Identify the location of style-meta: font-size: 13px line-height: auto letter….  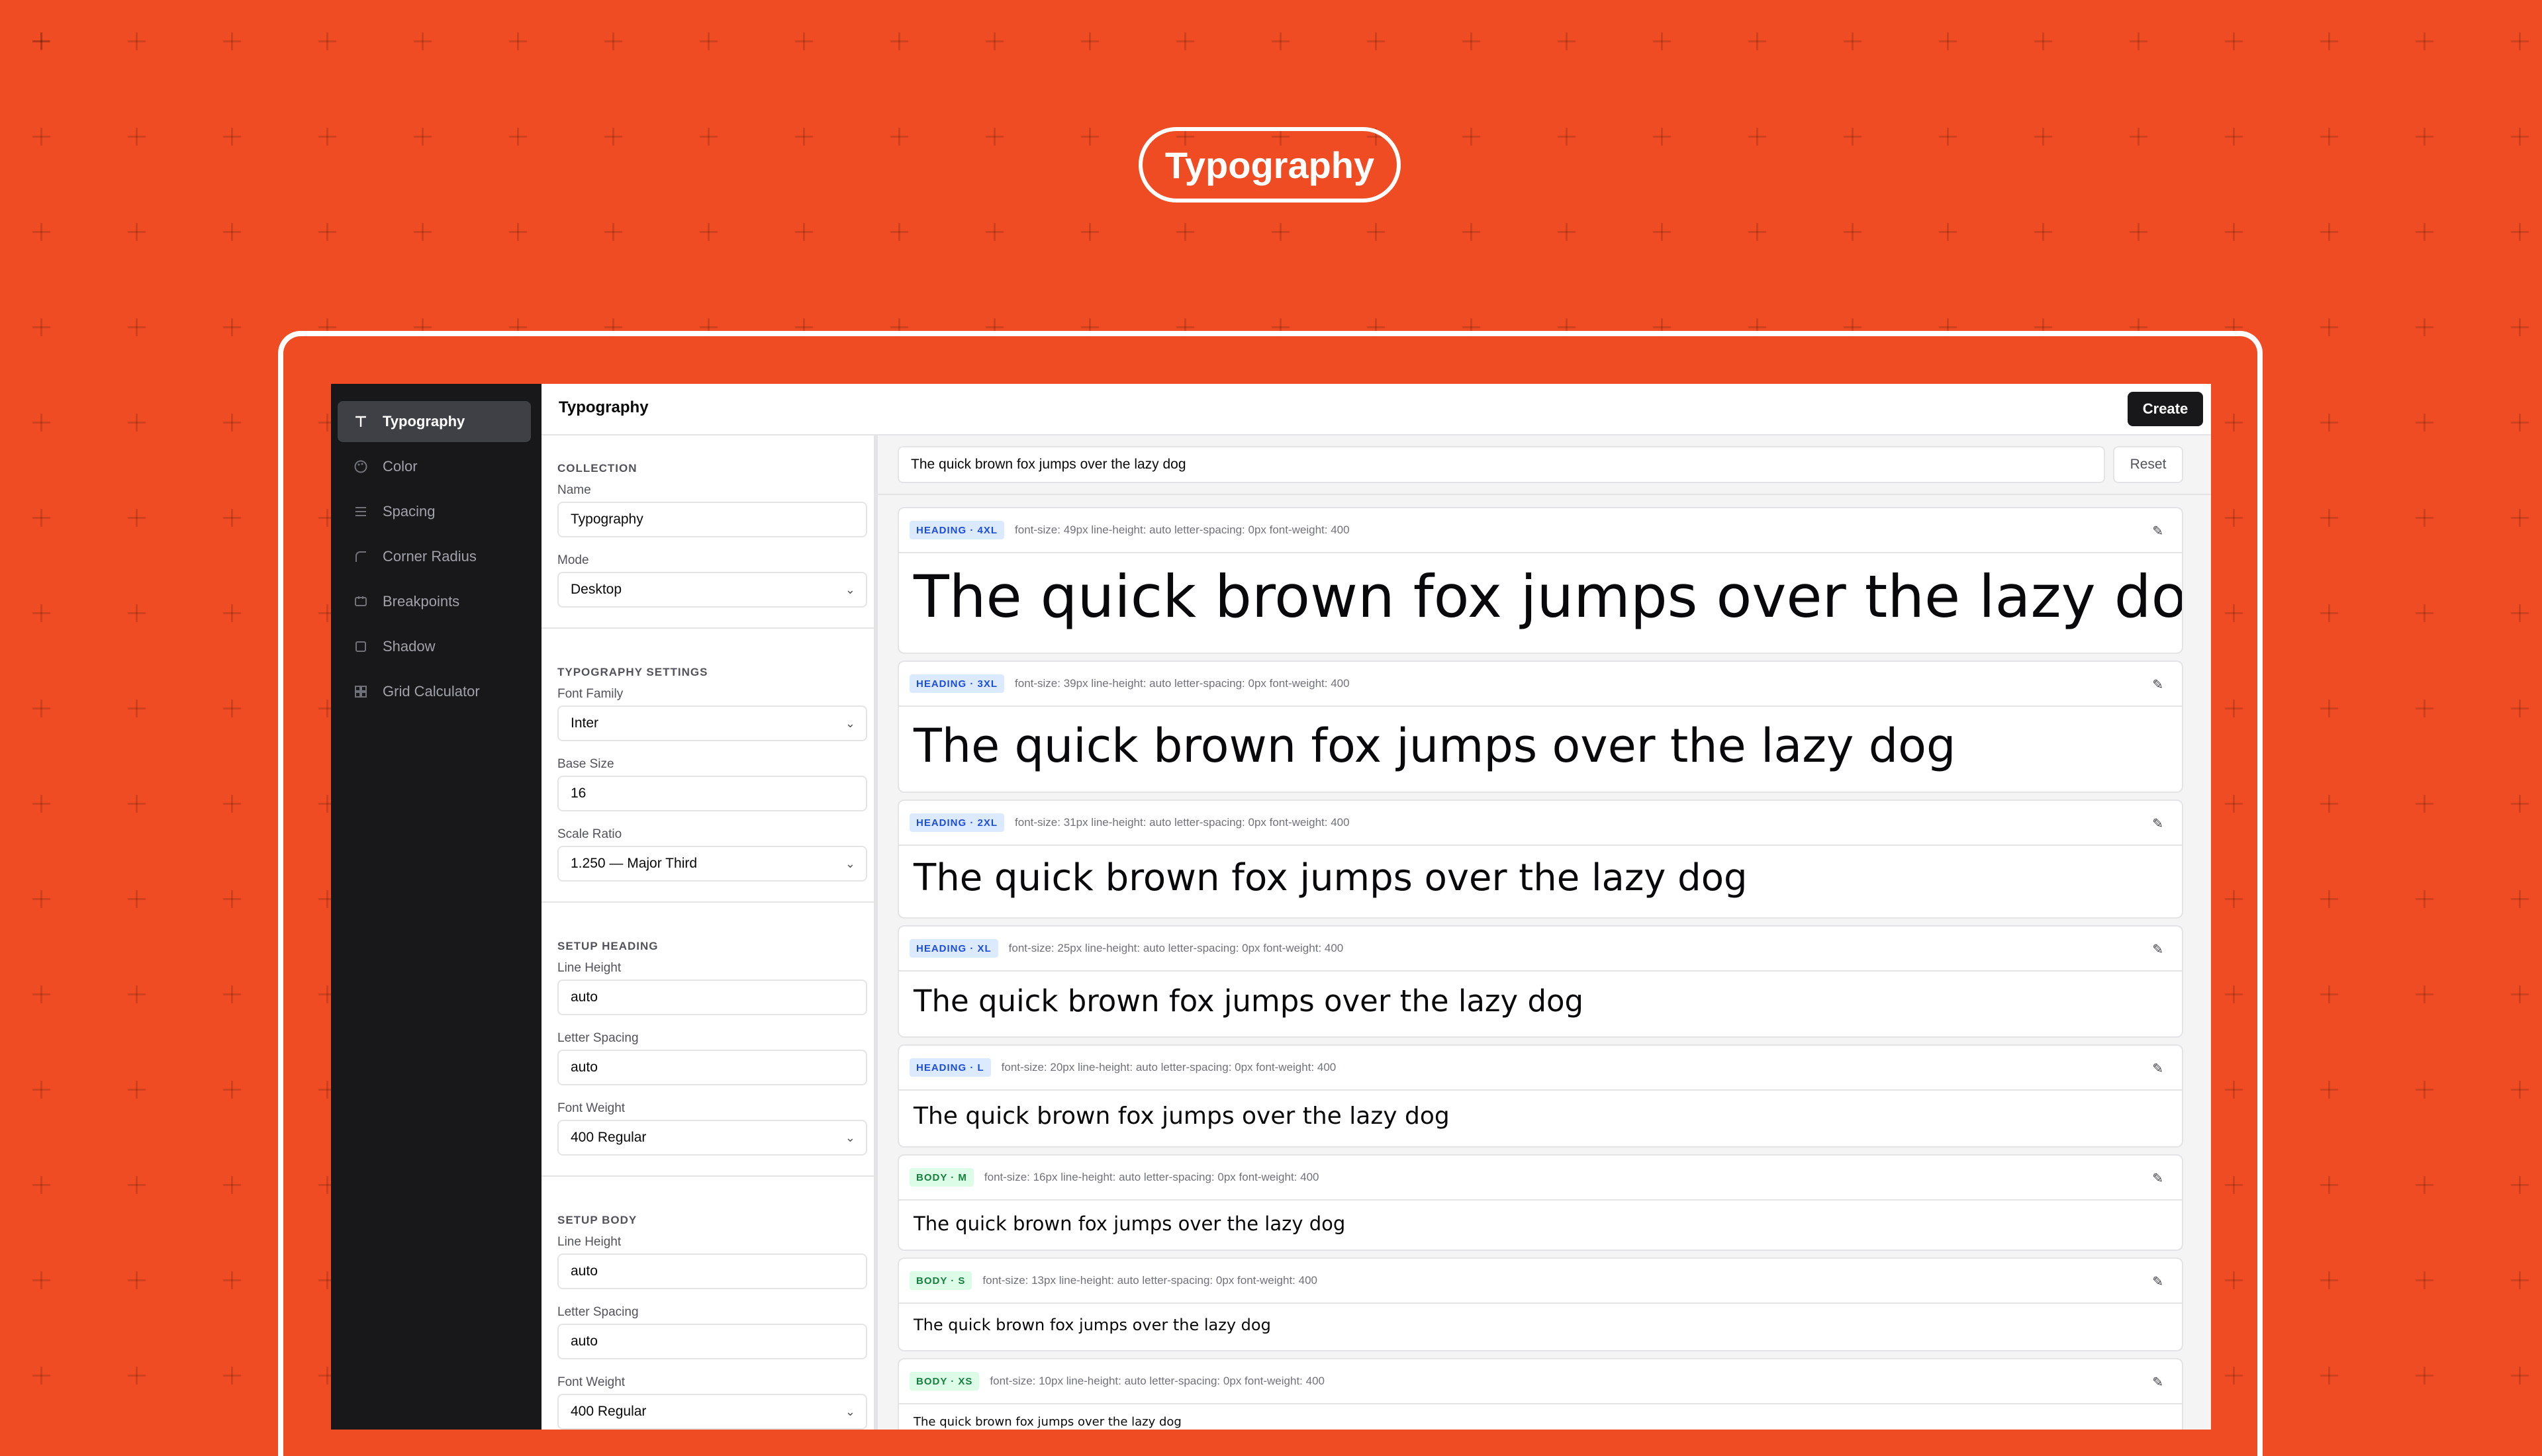
(1149, 1280).